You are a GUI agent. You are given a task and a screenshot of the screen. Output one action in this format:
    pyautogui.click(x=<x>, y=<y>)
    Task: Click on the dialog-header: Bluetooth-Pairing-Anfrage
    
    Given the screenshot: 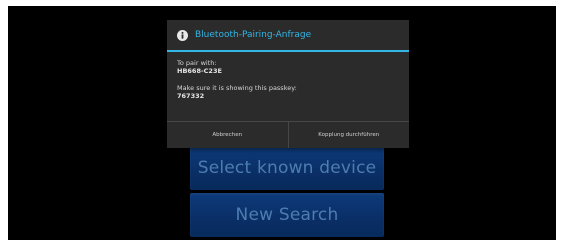 What is the action you would take?
    pyautogui.click(x=288, y=35)
    